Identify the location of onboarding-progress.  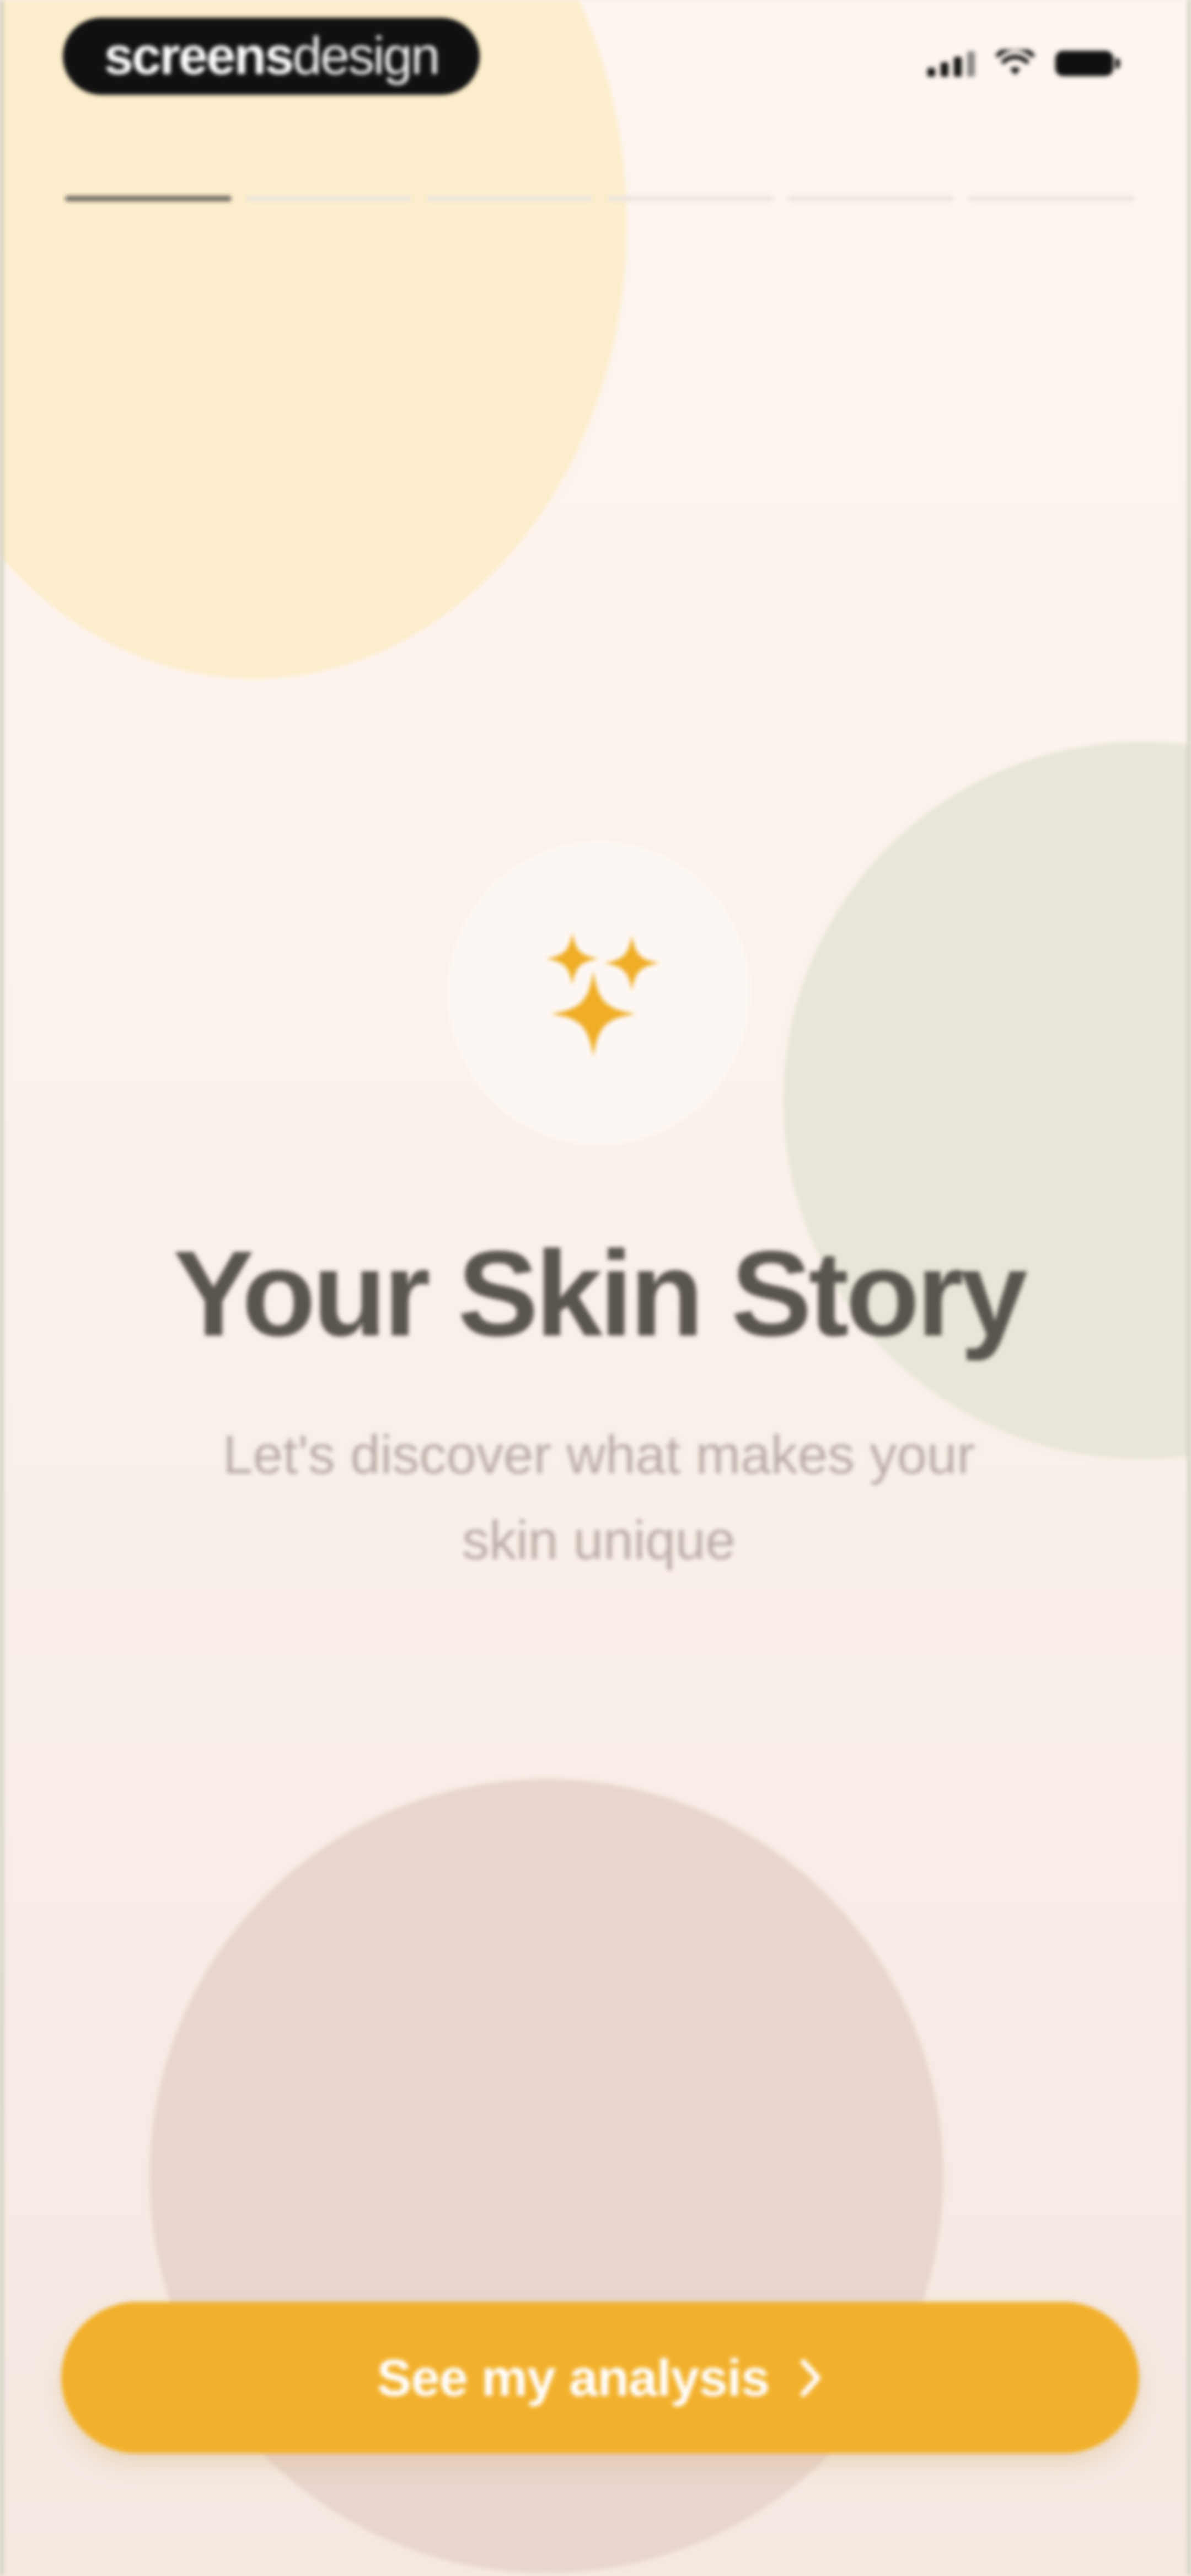
(600, 201).